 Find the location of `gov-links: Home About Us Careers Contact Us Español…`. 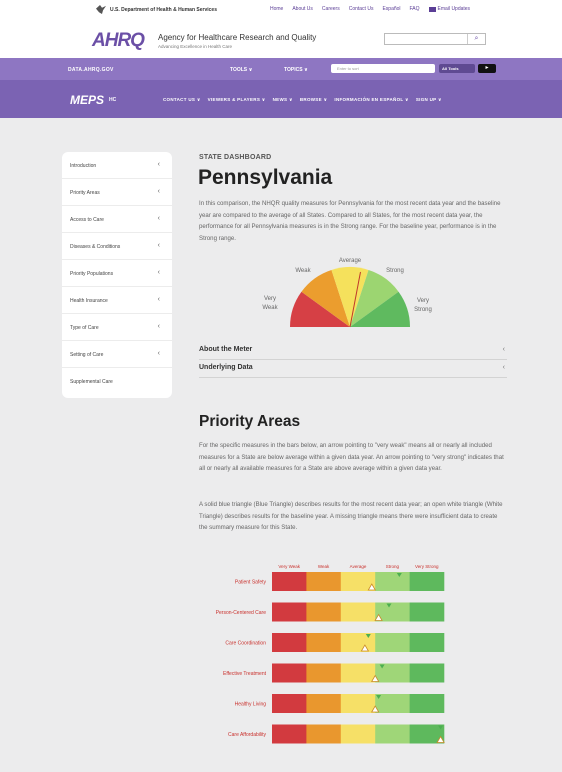

gov-links: Home About Us Careers Contact Us Español… is located at coordinates (370, 9).